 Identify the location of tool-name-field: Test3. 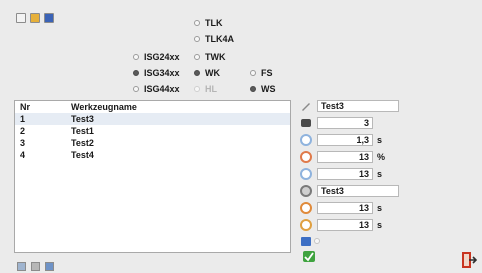
(358, 106).